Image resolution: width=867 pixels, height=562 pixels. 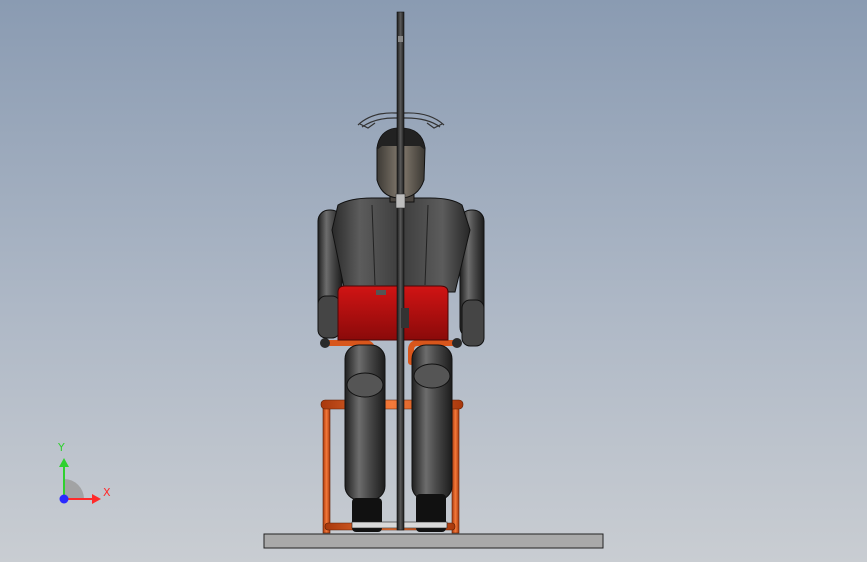 What do you see at coordinates (433, 541) in the screenshot?
I see `base-plate` at bounding box center [433, 541].